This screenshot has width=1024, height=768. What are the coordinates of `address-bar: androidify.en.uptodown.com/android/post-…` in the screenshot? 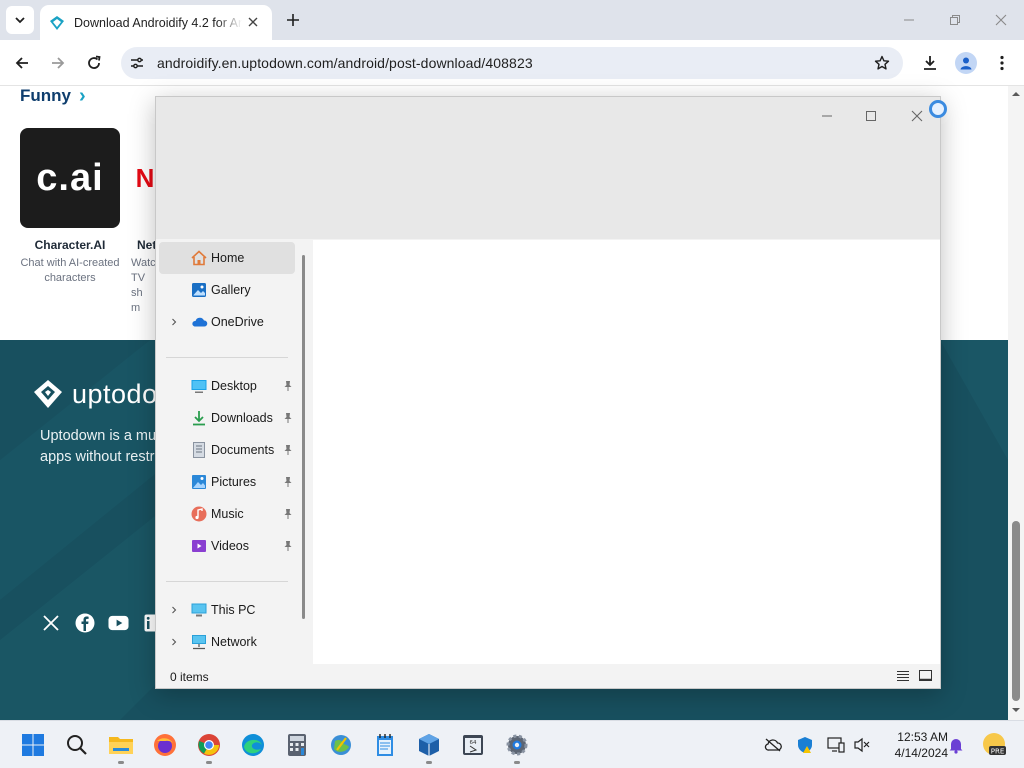 It's located at (512, 63).